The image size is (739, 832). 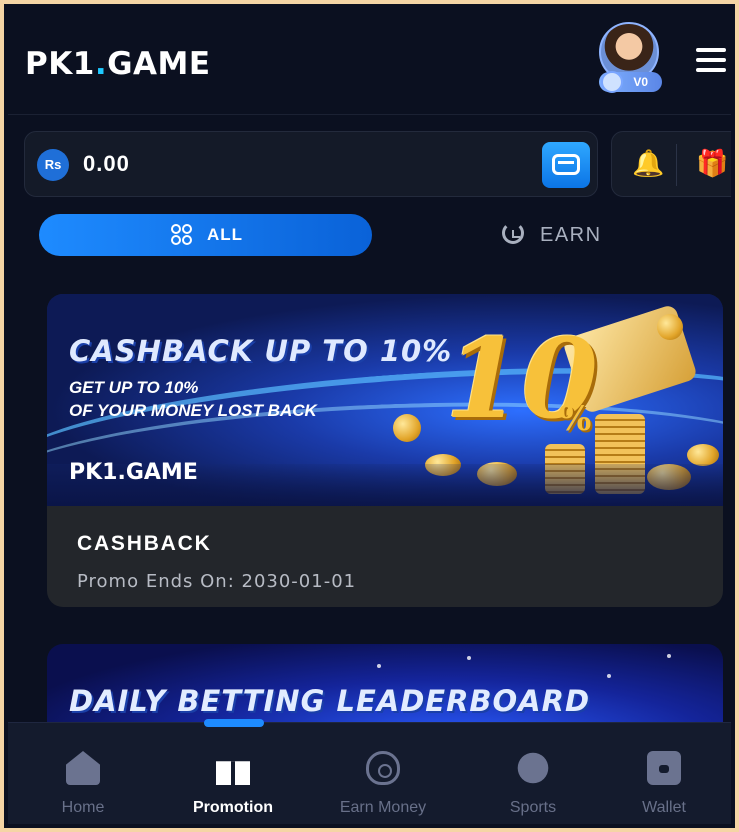 I want to click on site-logo: PK1.GAME, so click(x=118, y=64).